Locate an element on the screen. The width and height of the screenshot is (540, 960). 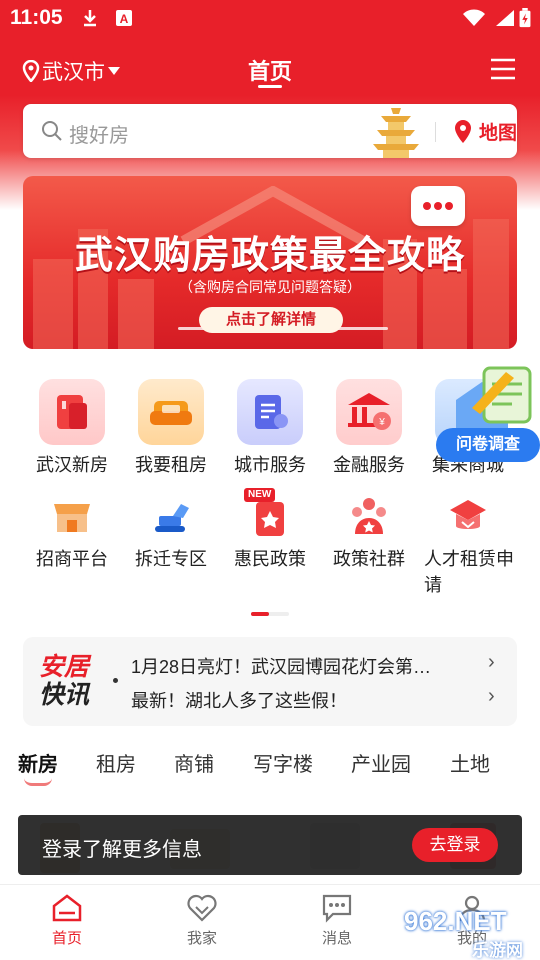
bank-icon: ¥ is located at coordinates (369, 412).